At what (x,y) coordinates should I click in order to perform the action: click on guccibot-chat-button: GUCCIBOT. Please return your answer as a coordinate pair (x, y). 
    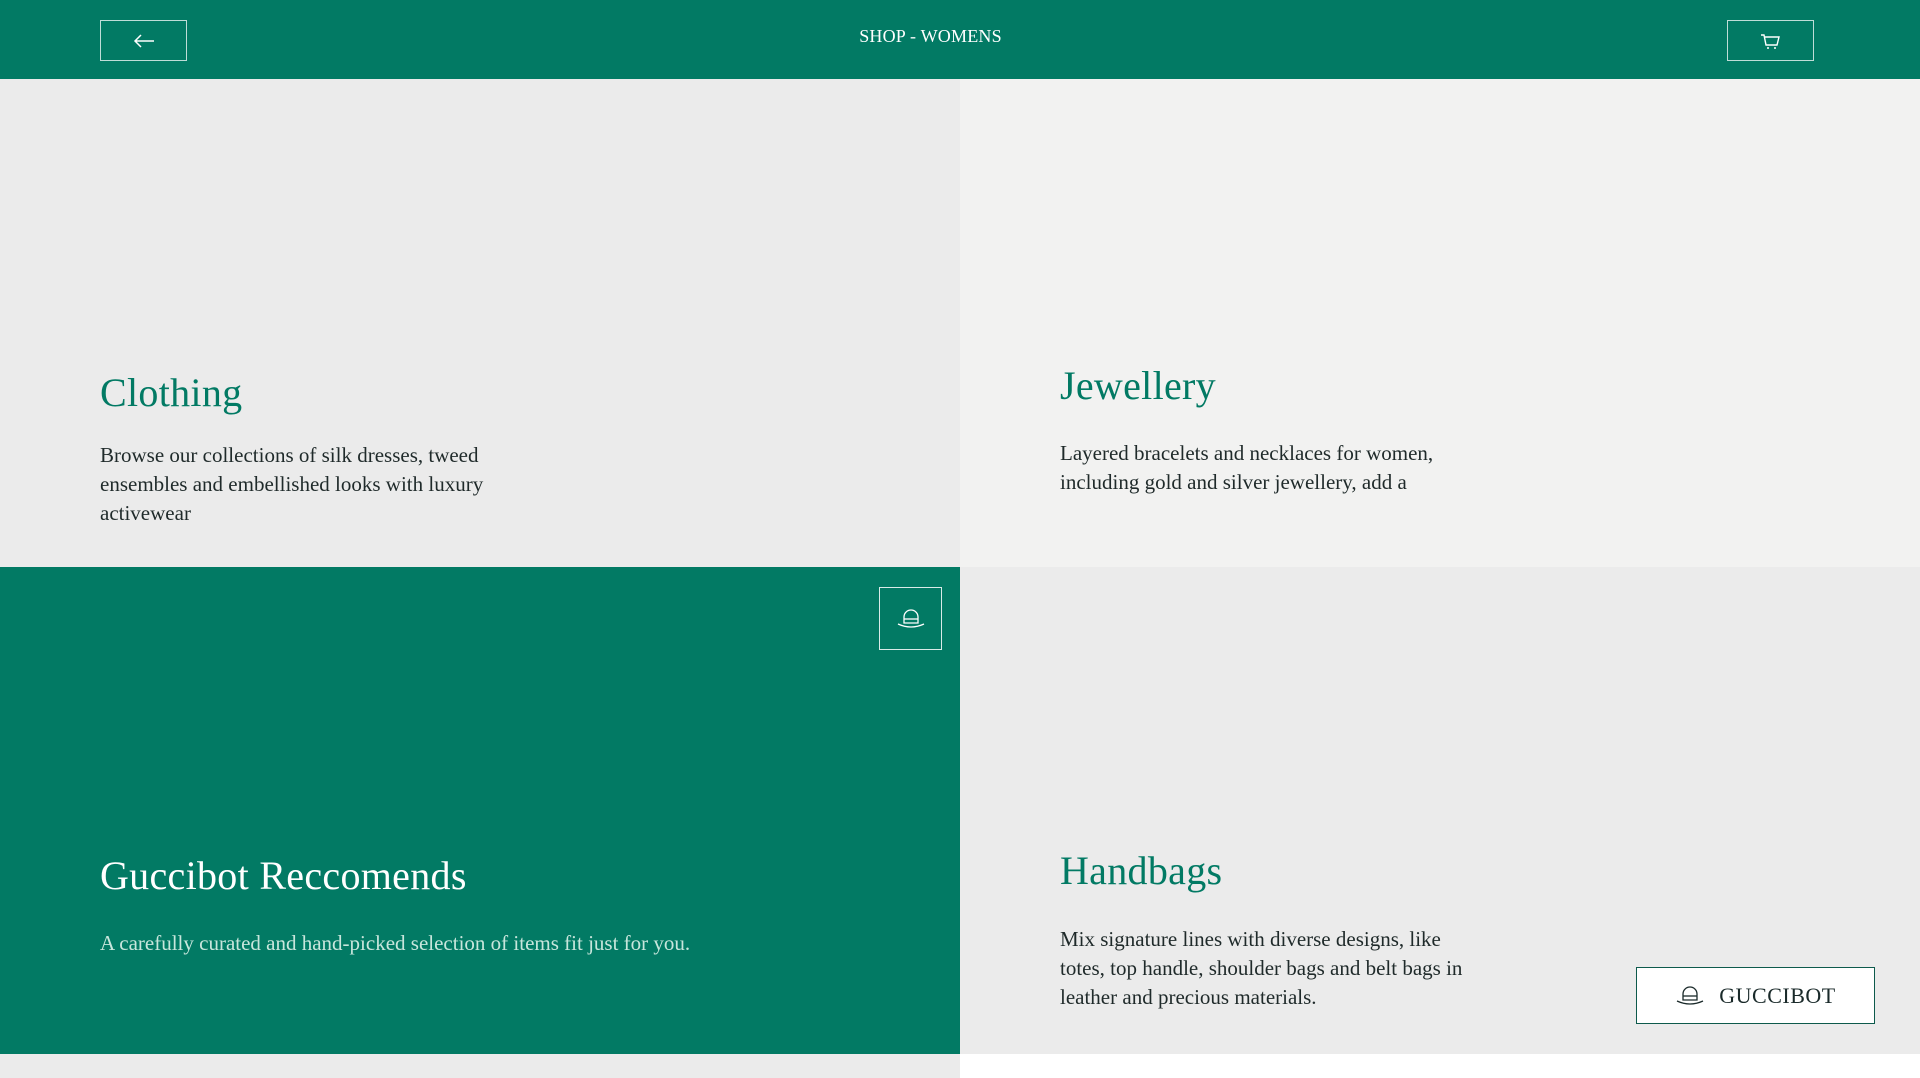
    Looking at the image, I should click on (1755, 995).